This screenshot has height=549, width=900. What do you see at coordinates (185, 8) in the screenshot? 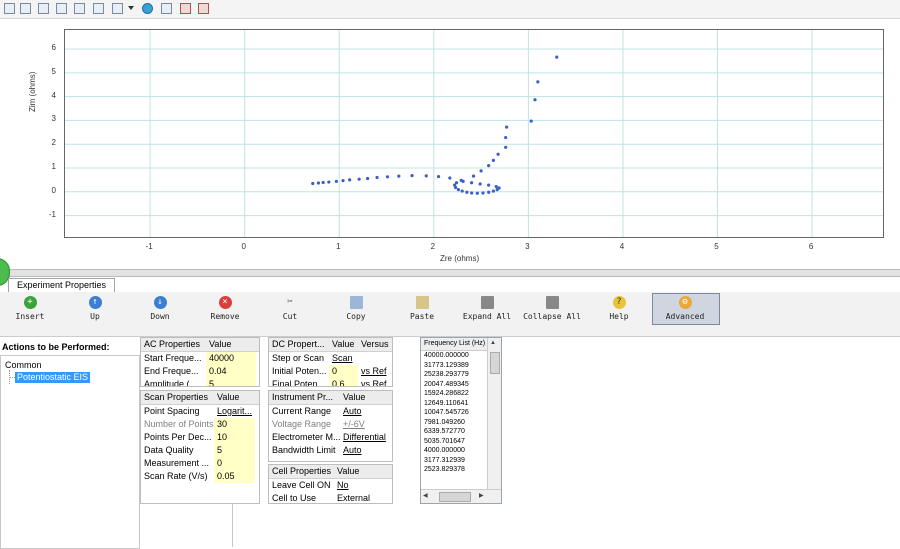
I see `area-chart-icon` at bounding box center [185, 8].